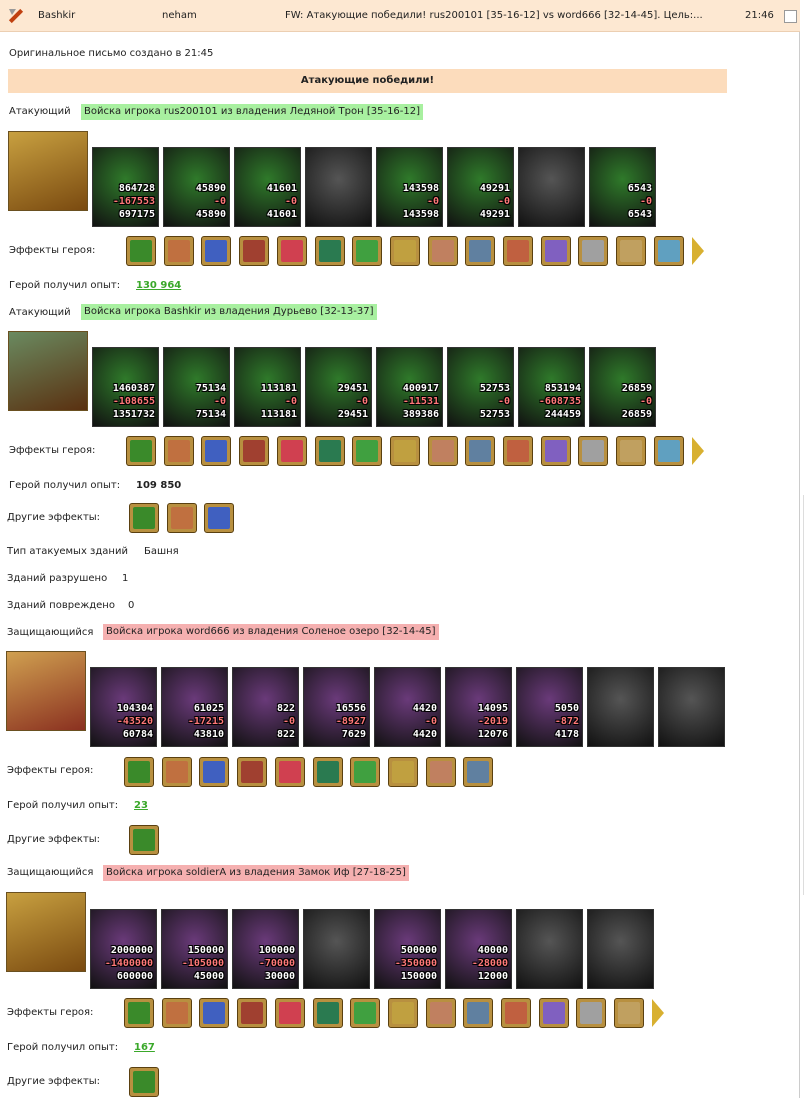  I want to click on unit-card: 143598 -0 143598, so click(409, 187).